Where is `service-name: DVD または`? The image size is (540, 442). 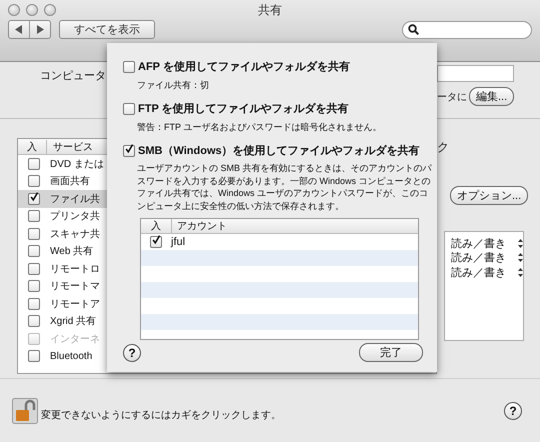 service-name: DVD または is located at coordinates (77, 164).